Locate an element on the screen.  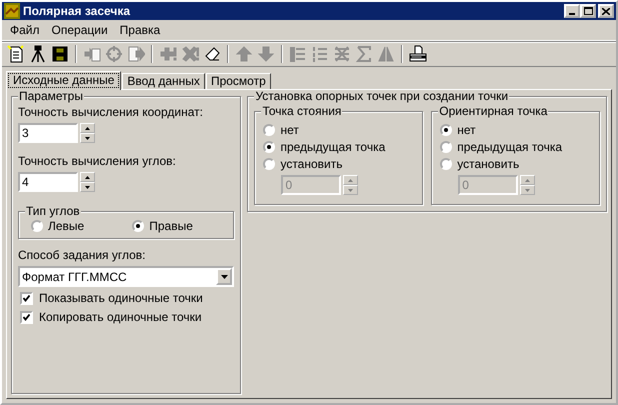
menu-item: Правка is located at coordinates (140, 30).